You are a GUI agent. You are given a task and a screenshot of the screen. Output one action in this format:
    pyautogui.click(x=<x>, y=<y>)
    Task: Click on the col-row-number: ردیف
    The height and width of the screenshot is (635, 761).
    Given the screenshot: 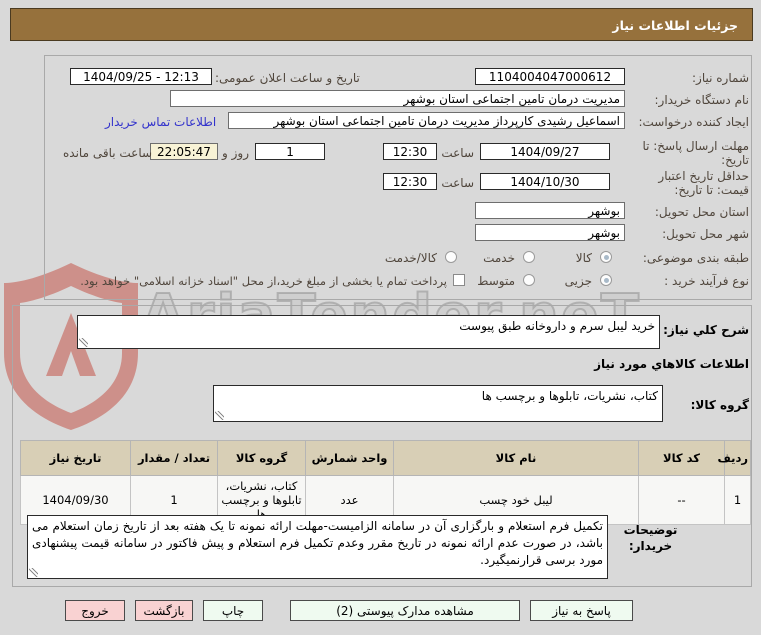 What is the action you would take?
    pyautogui.click(x=734, y=458)
    